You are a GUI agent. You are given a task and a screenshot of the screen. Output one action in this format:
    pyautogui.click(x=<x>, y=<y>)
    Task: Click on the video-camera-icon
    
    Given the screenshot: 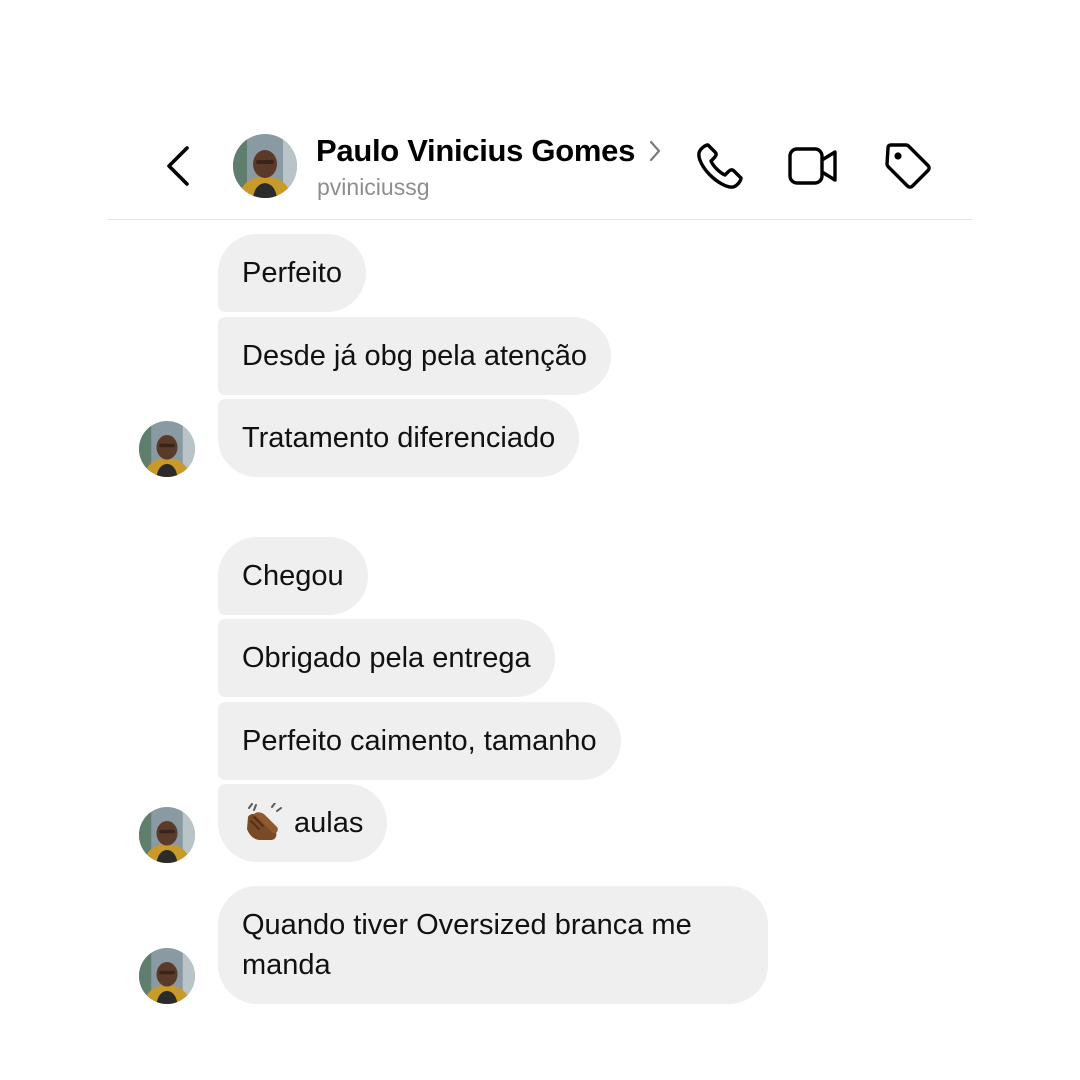 What is the action you would take?
    pyautogui.click(x=812, y=166)
    